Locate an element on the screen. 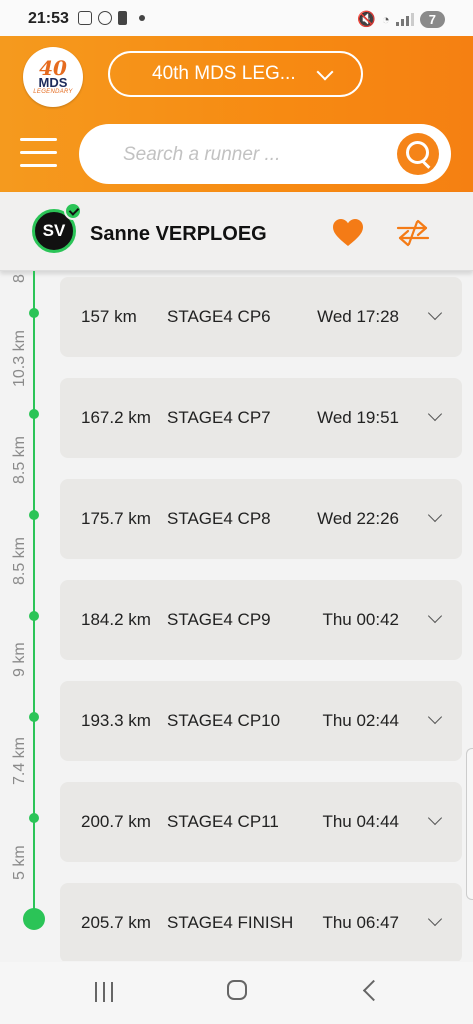 Image resolution: width=473 pixels, height=1024 pixels. recent-apps-icon is located at coordinates (96, 992).